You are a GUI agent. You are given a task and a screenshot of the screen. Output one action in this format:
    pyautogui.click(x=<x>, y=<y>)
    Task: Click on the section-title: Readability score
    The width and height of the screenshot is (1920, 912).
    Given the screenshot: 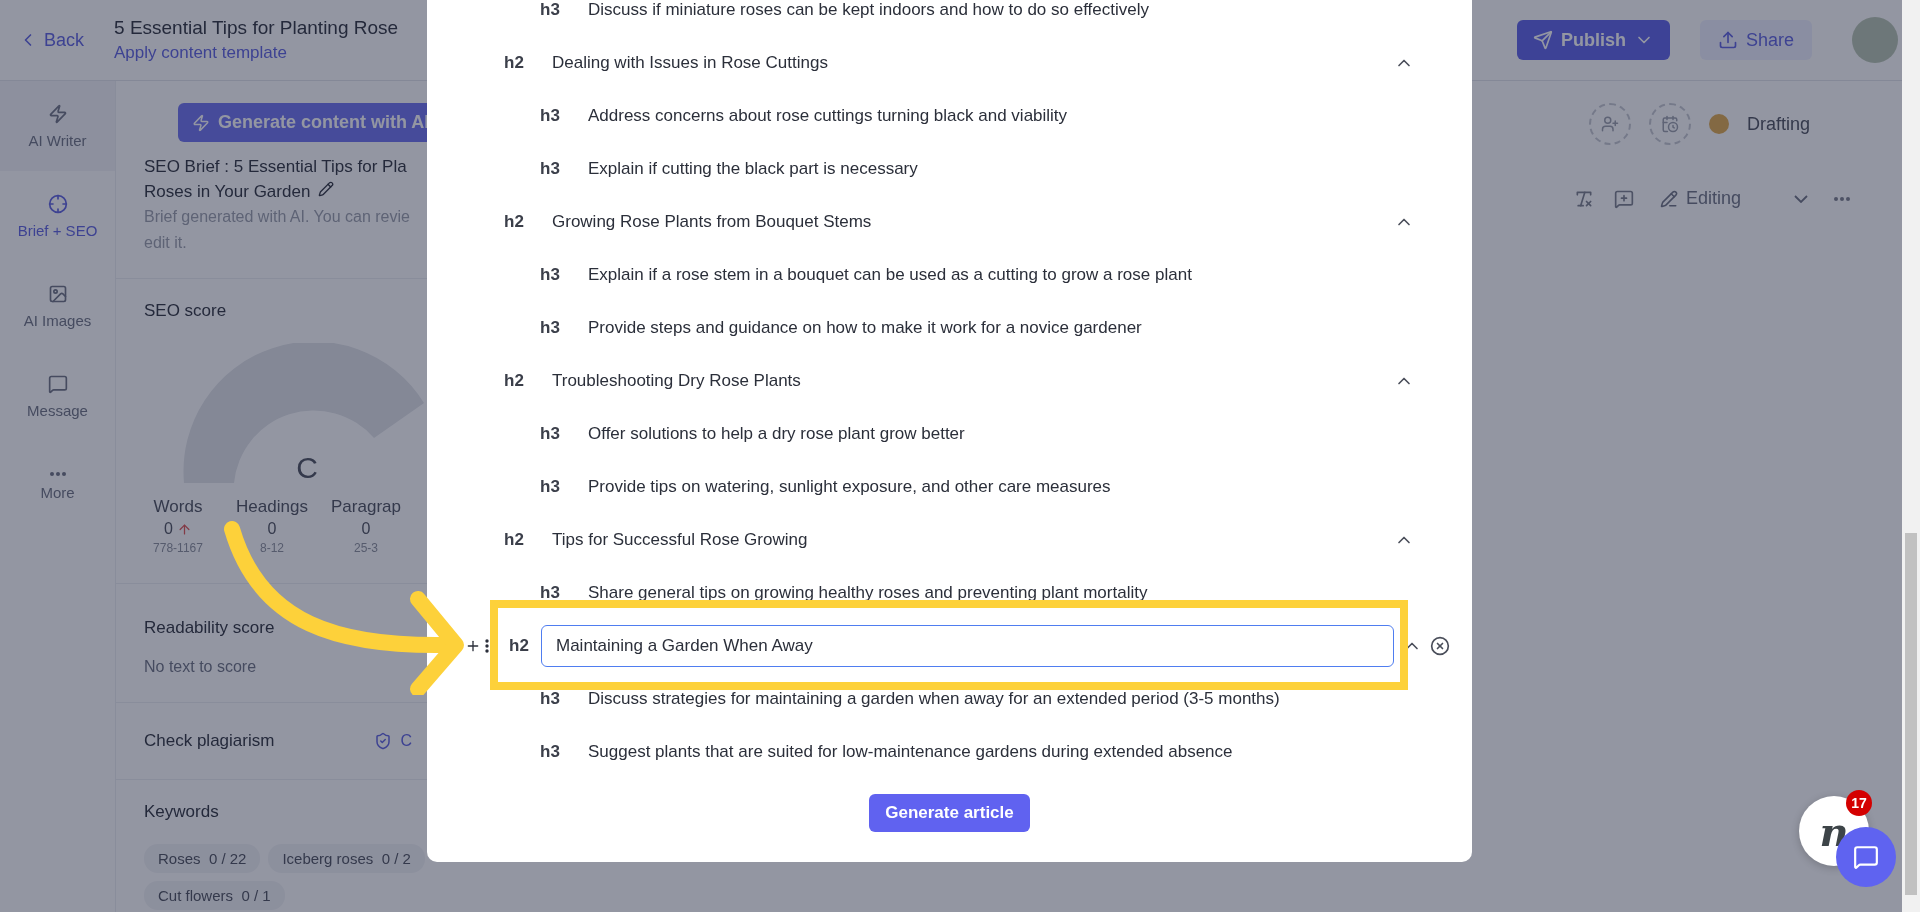 What is the action you would take?
    pyautogui.click(x=210, y=628)
    